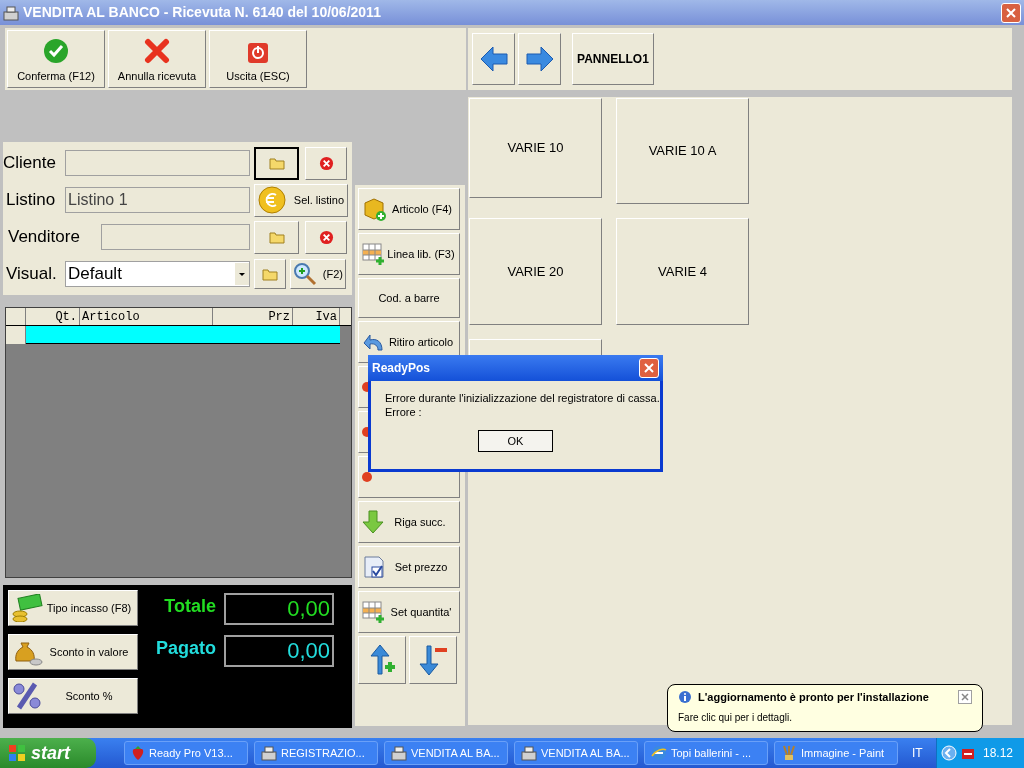 The width and height of the screenshot is (1024, 768). What do you see at coordinates (27, 696) in the screenshot?
I see `percent-icon` at bounding box center [27, 696].